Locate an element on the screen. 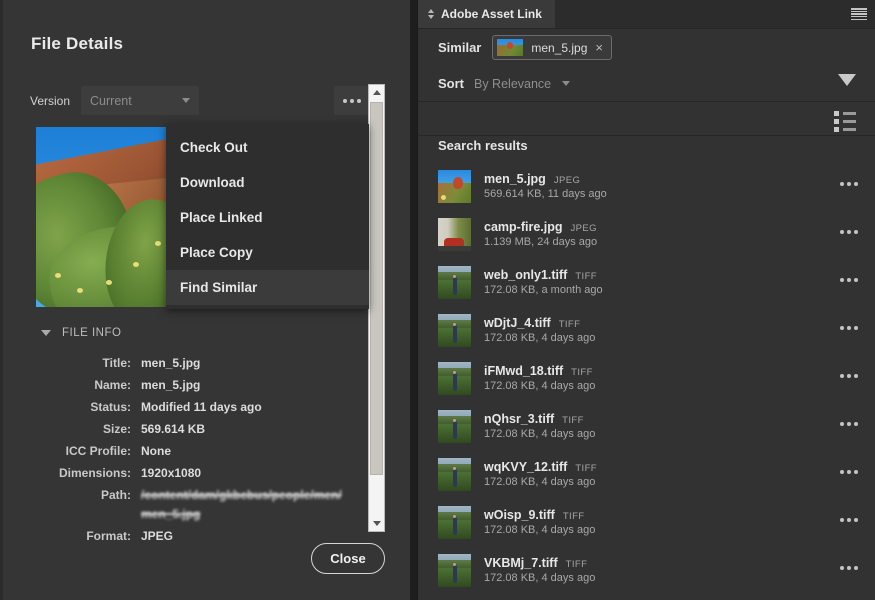  panel-tabbar: Adobe Asset Link is located at coordinates (646, 14).